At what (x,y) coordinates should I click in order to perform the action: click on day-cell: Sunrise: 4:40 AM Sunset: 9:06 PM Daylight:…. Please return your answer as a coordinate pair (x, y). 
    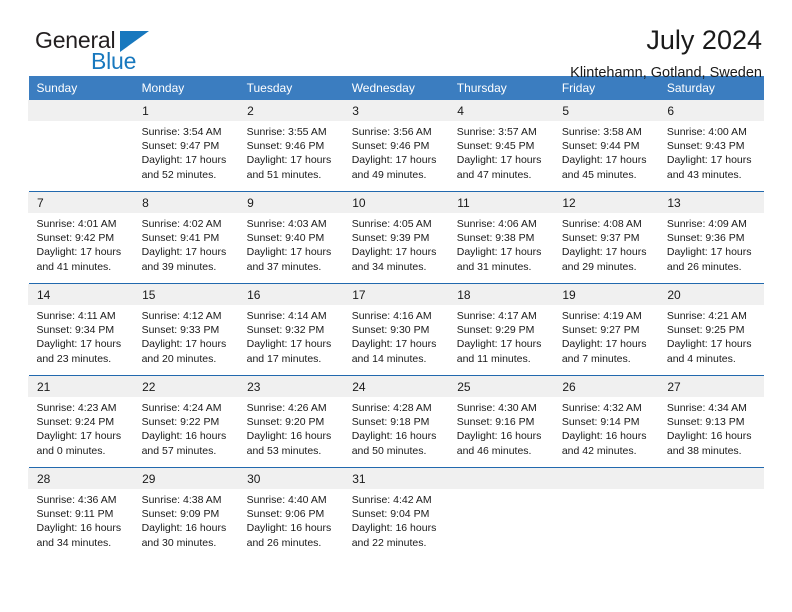
    Looking at the image, I should click on (291, 524).